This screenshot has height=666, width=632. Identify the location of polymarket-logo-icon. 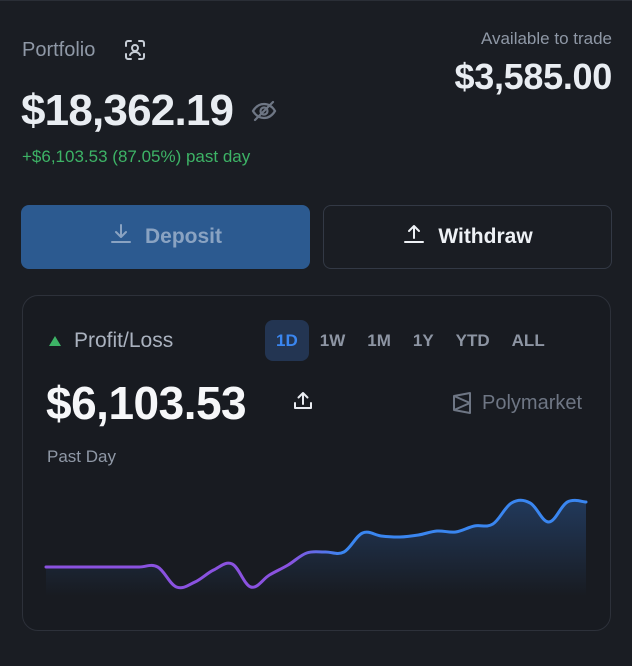
(462, 403).